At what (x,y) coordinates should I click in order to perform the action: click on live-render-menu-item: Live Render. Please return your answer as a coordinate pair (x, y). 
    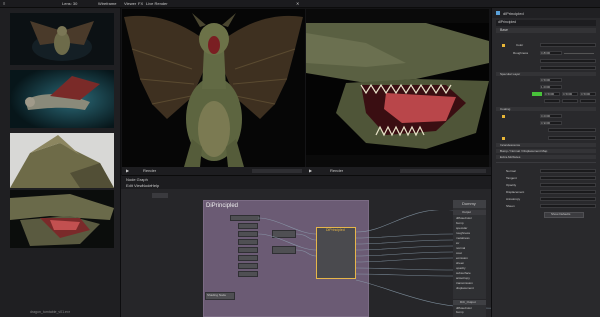
    Looking at the image, I should click on (157, 4).